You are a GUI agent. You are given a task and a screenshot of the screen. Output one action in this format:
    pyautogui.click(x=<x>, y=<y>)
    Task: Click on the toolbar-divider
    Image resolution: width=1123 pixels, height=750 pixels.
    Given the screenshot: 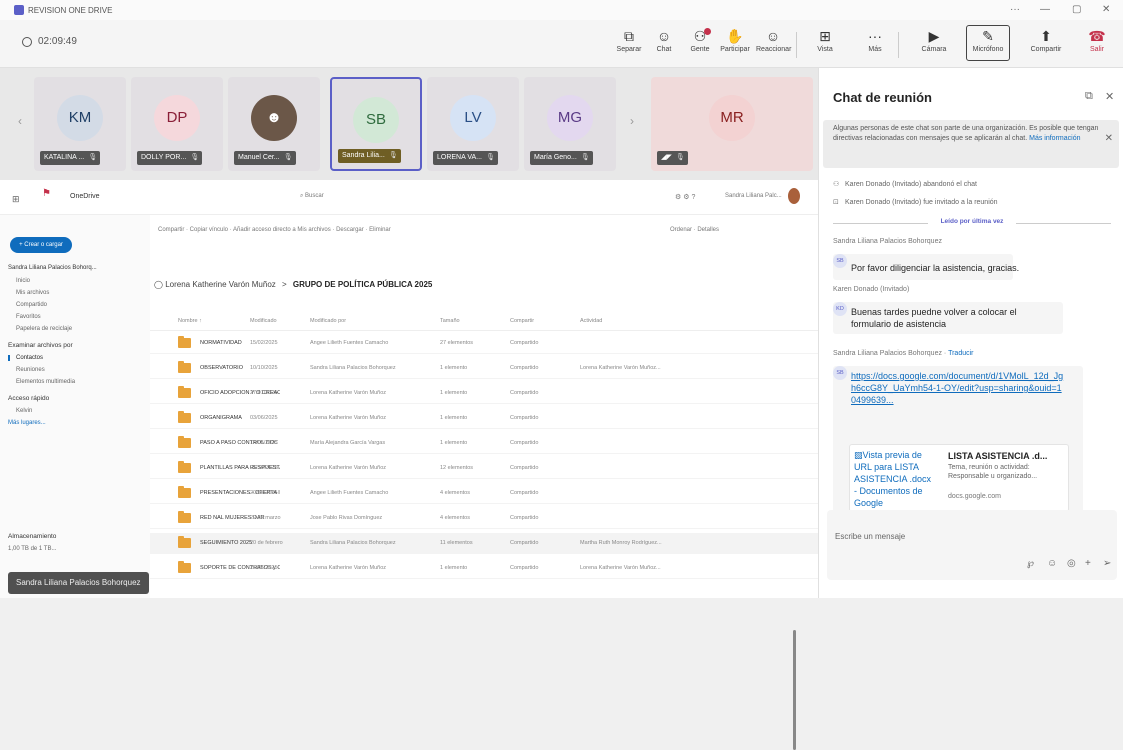 What is the action you would take?
    pyautogui.click(x=796, y=45)
    